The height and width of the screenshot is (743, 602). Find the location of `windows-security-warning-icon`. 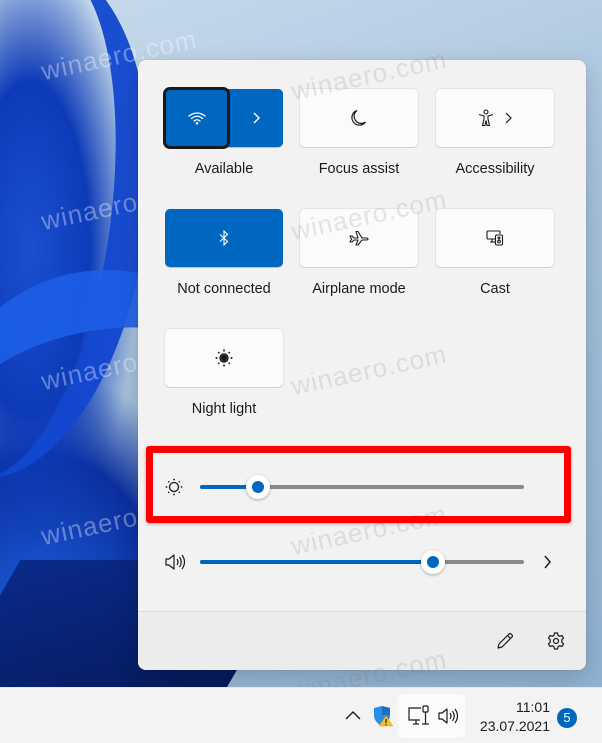

windows-security-warning-icon is located at coordinates (383, 716).